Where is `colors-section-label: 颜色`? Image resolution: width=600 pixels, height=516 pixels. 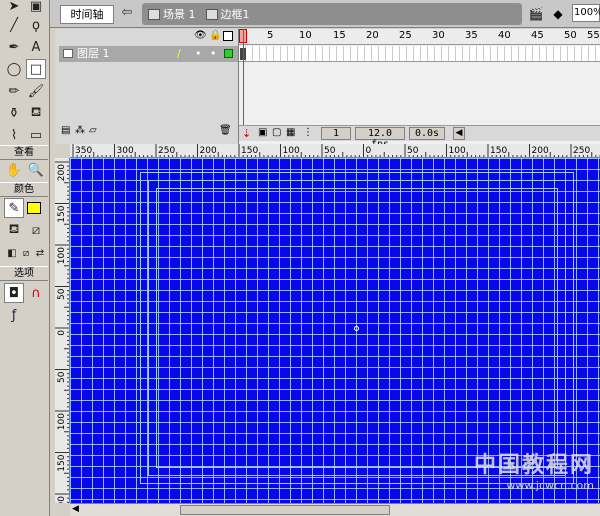
colors-section-label: 颜色 is located at coordinates (24, 189).